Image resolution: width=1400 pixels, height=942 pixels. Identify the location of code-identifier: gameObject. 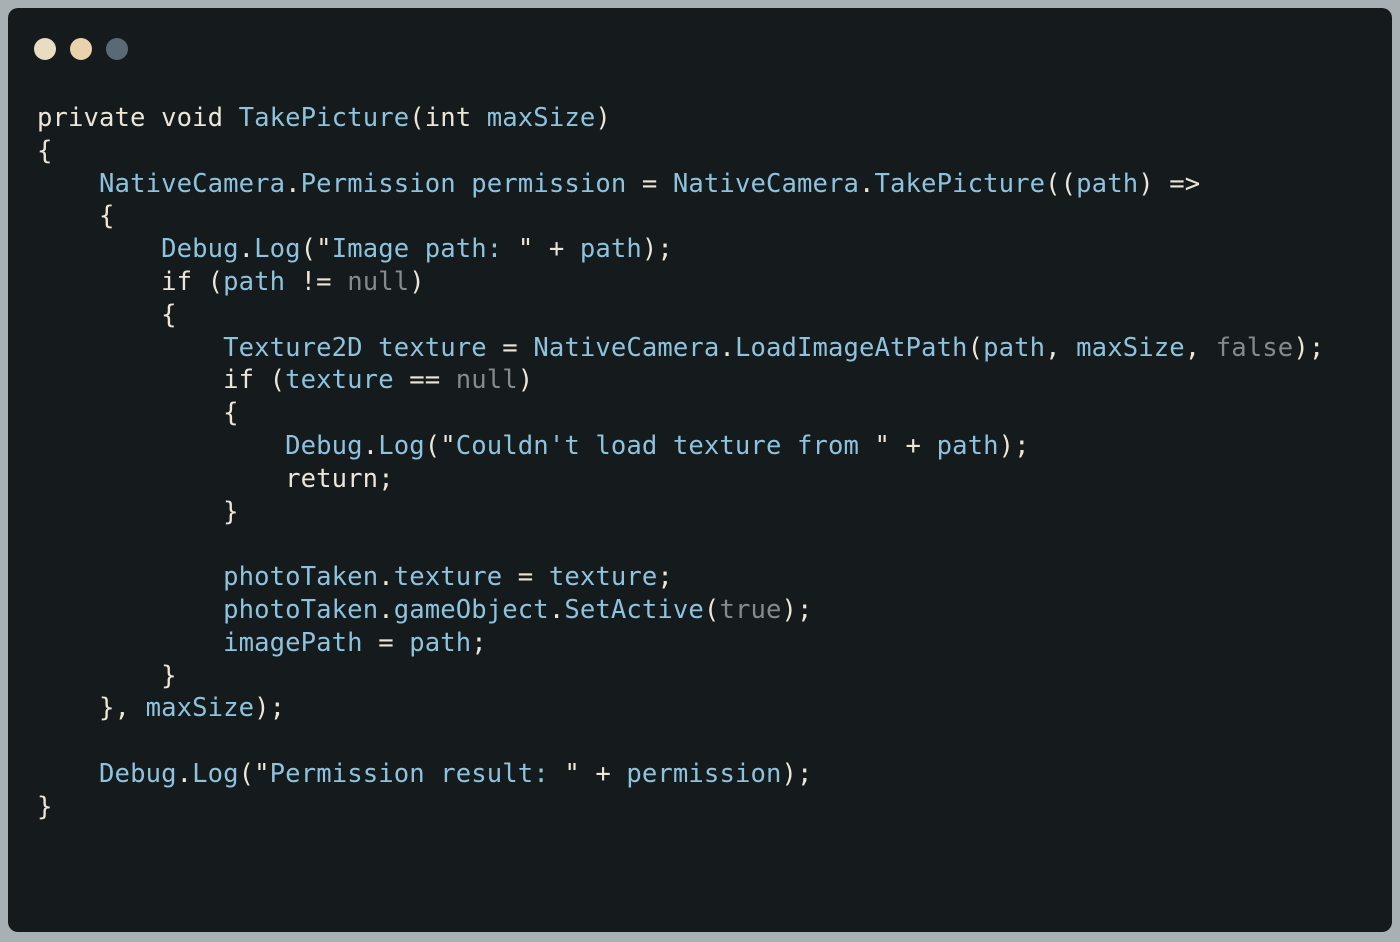
(471, 609).